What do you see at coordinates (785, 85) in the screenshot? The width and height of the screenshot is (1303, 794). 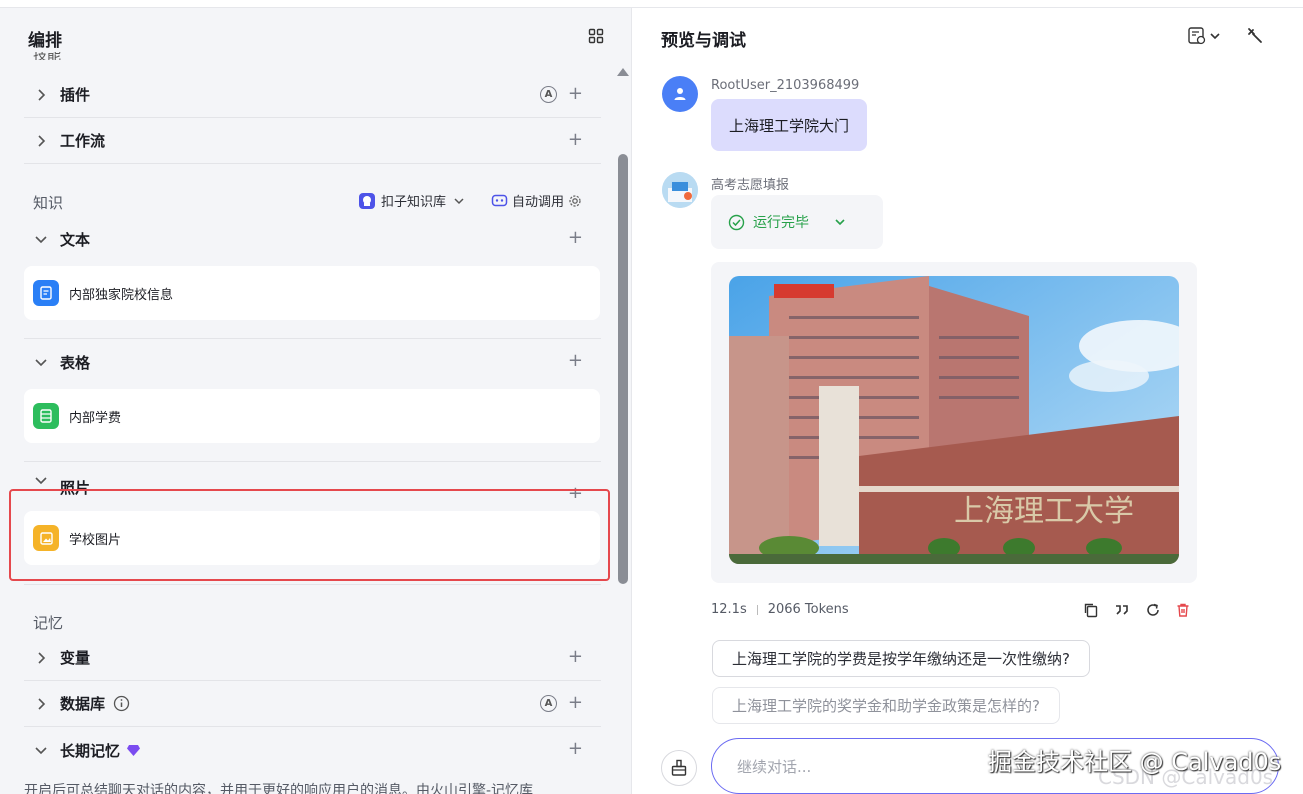 I see `user-name: RootUser_2103968499` at bounding box center [785, 85].